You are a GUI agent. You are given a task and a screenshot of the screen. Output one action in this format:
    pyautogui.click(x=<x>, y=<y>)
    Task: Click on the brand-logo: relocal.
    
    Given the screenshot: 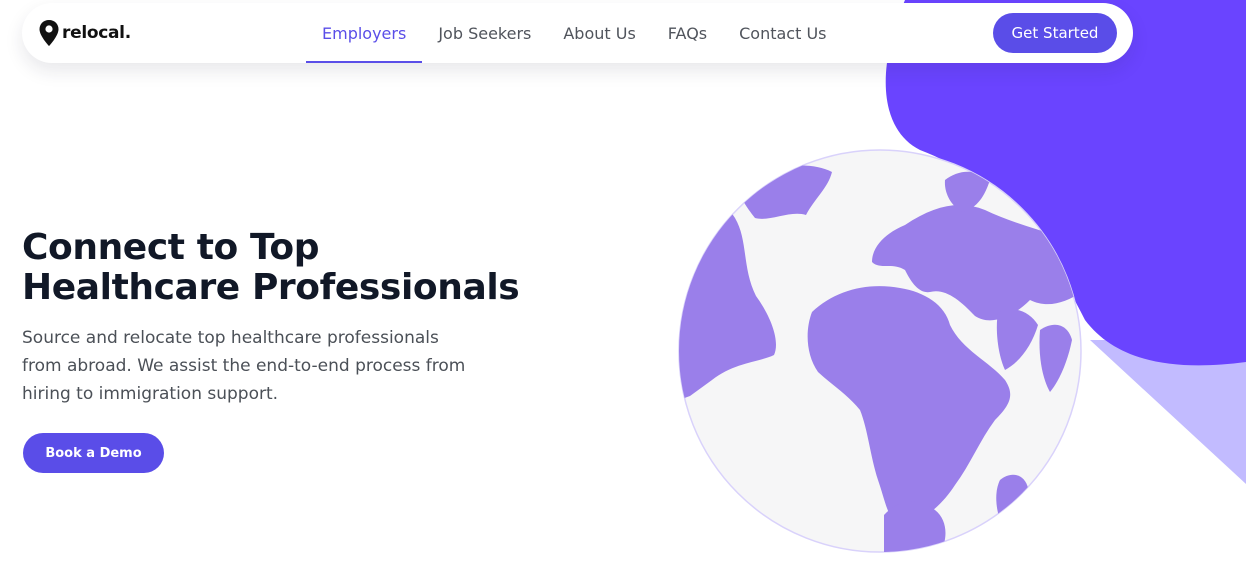 What is the action you would take?
    pyautogui.click(x=84, y=33)
    